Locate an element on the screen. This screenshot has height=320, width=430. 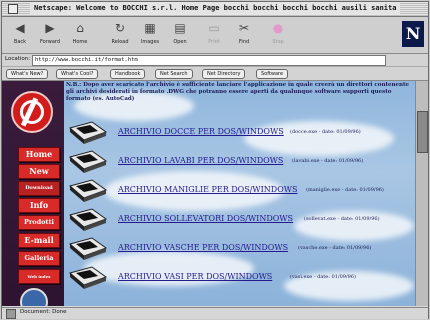
print-button: ▭ Print is located at coordinates (214, 35).